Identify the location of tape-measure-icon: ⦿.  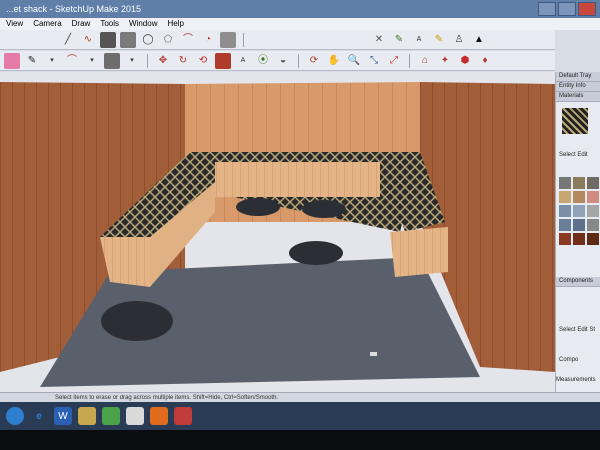
(263, 61).